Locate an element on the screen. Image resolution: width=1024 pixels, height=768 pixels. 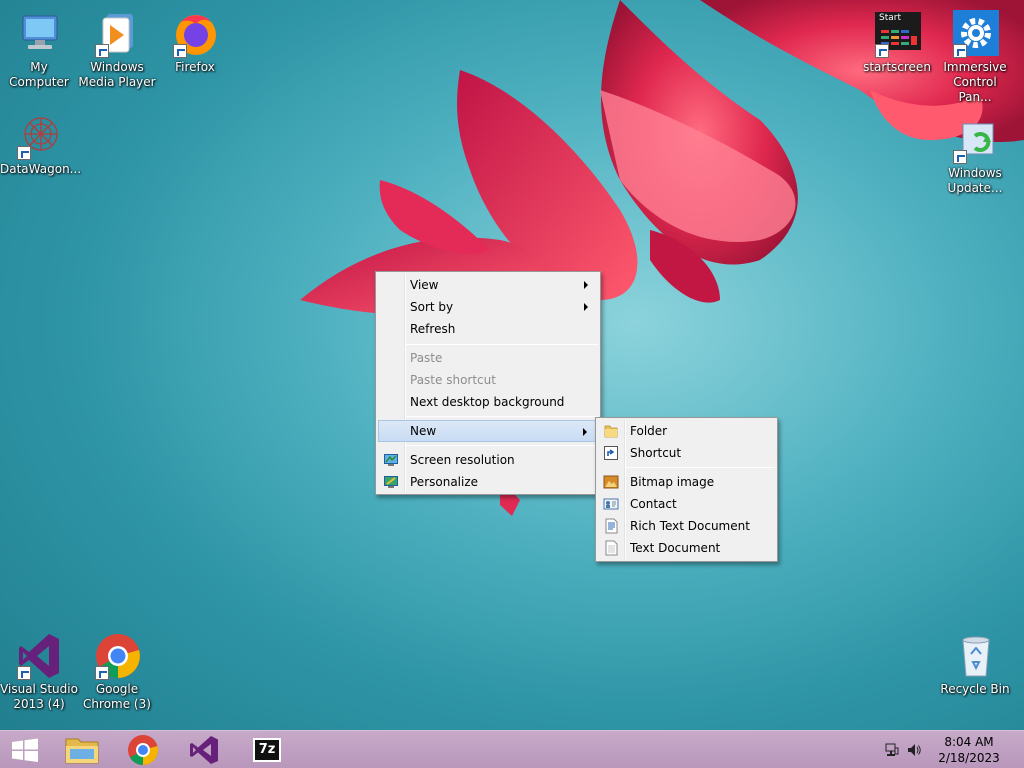
7zip-label: 7z is located at coordinates (267, 749).